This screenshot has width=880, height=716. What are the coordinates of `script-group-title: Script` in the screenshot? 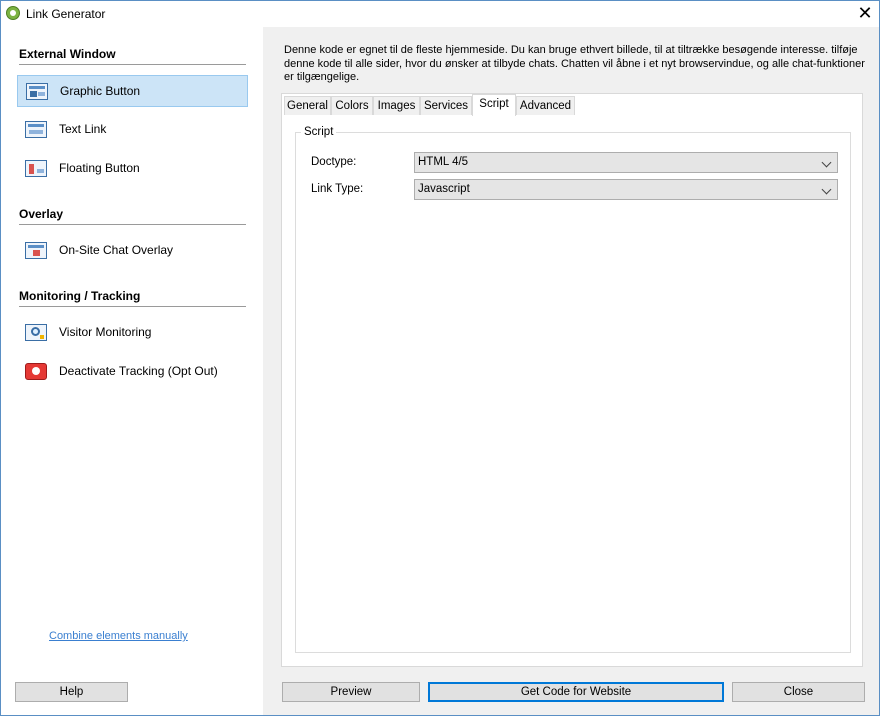 It's located at (319, 132).